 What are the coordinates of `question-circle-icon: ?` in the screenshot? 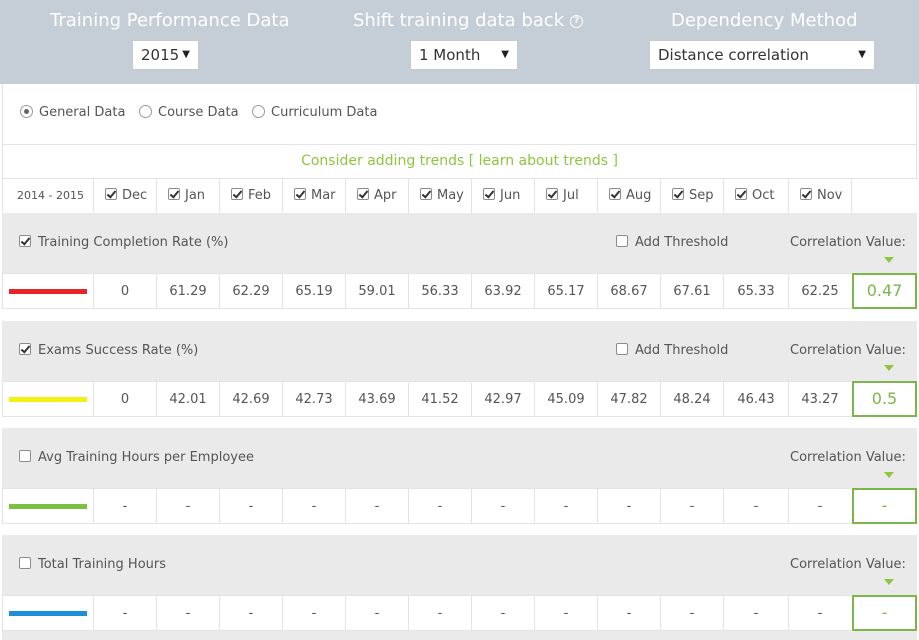 It's located at (577, 21).